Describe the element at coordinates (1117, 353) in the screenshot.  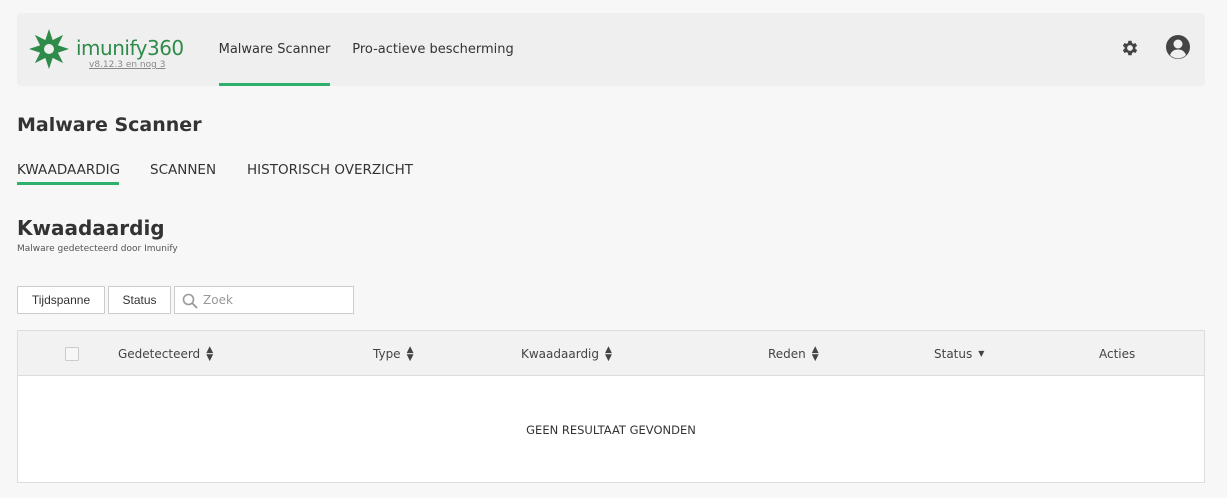
I see `column-header-acties: Acties` at that location.